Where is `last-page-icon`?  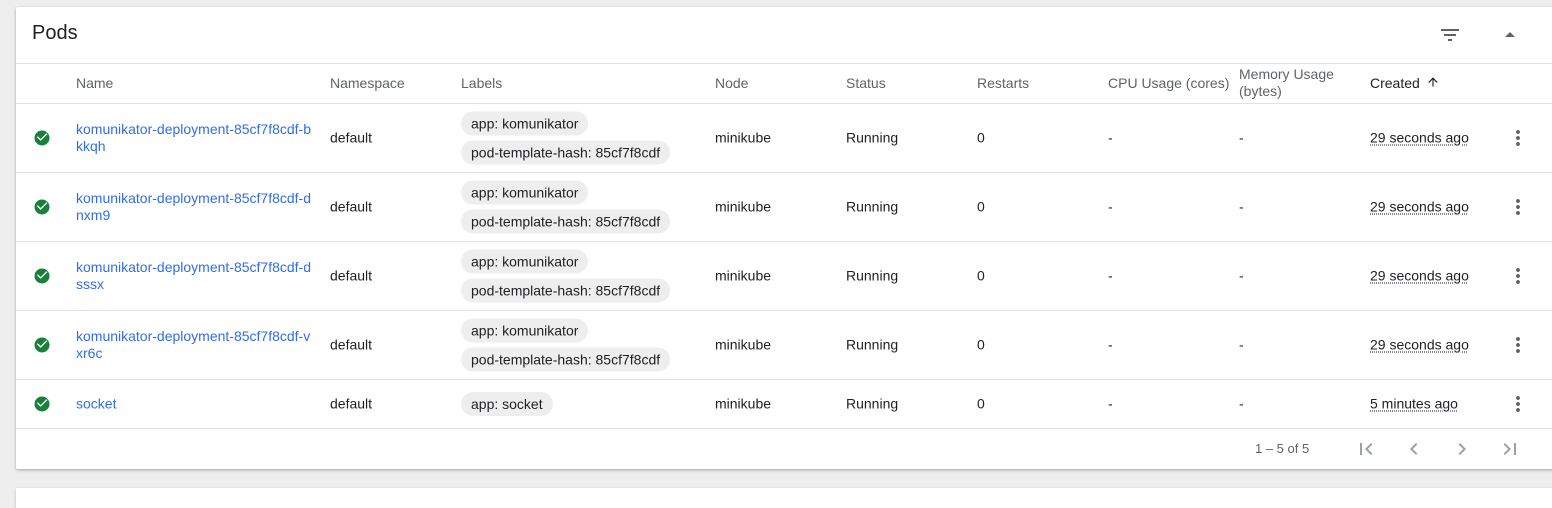 last-page-icon is located at coordinates (1510, 449).